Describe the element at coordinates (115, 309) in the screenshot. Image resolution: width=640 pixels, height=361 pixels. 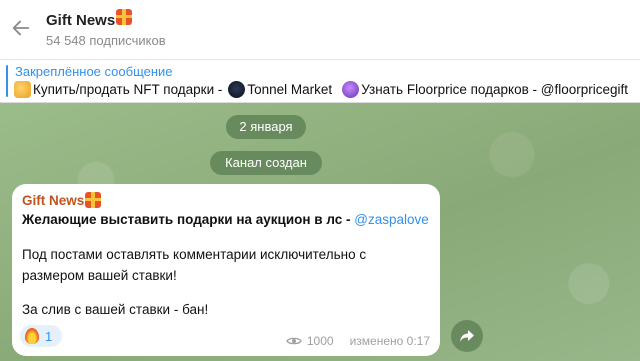
I see `message-line-4: За слив с вашей ставки - бан!` at that location.